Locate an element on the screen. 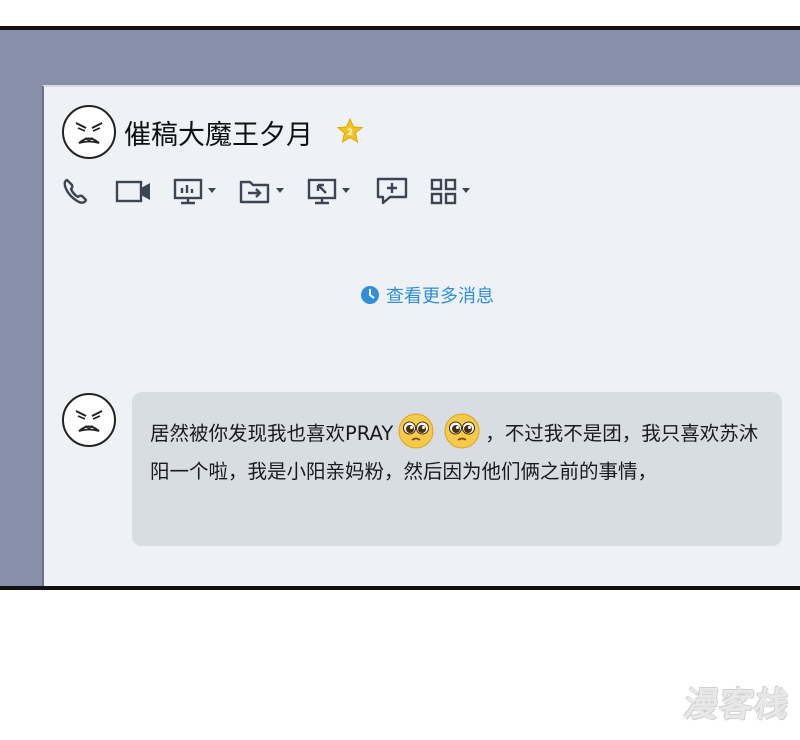 This screenshot has height=740, width=800. clock-icon is located at coordinates (370, 295).